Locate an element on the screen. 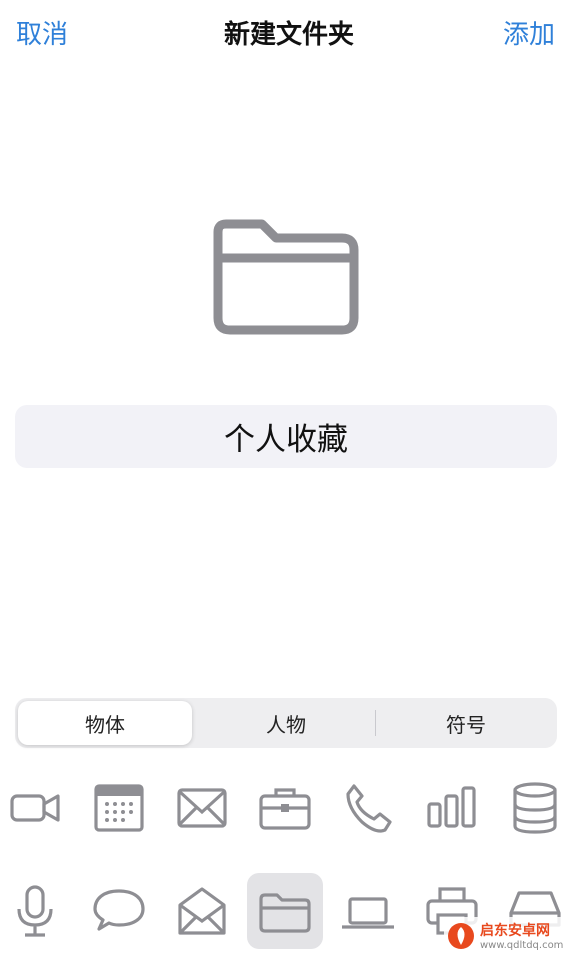 The height and width of the screenshot is (965, 578). category-segmented-control: 物体 人物 符号 is located at coordinates (286, 723).